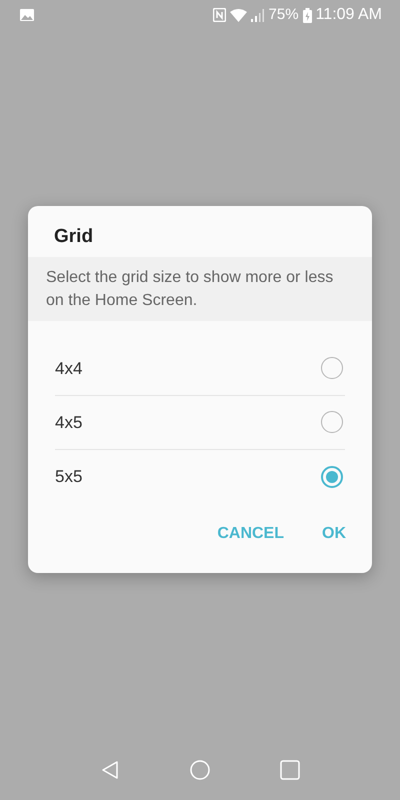  What do you see at coordinates (73, 237) in the screenshot?
I see `dialog-title: Grid` at bounding box center [73, 237].